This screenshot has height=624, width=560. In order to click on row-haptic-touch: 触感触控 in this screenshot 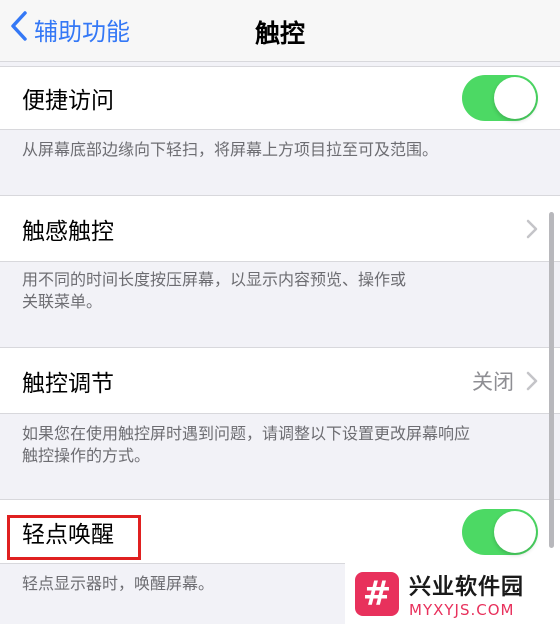, I will do `click(280, 228)`.